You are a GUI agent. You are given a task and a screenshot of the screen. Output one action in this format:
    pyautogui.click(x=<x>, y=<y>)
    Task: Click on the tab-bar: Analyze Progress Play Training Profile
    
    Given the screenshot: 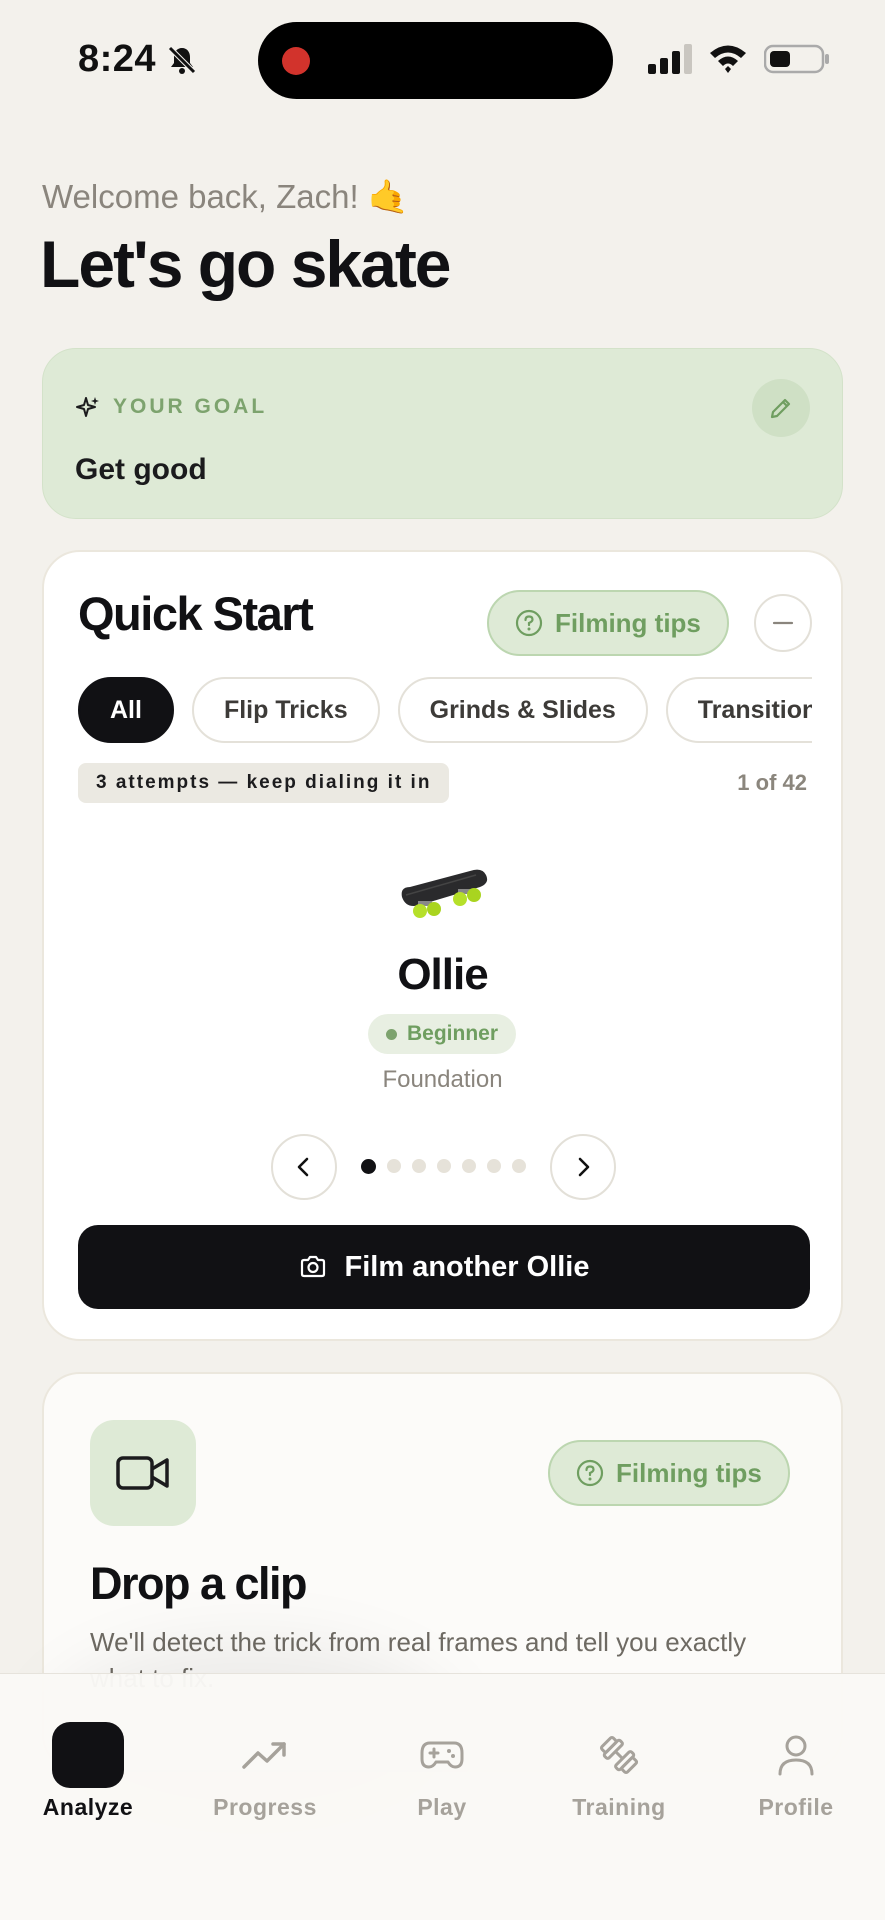 What is the action you would take?
    pyautogui.click(x=442, y=1796)
    